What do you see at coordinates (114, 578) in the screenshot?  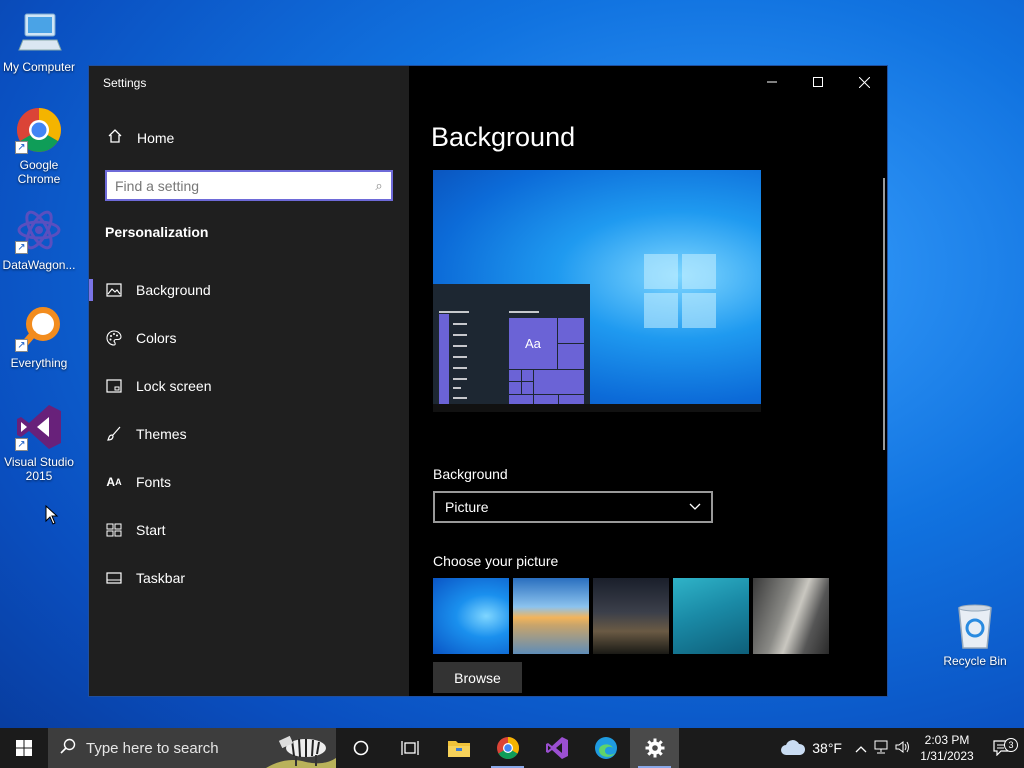 I see `taskbar-icon` at bounding box center [114, 578].